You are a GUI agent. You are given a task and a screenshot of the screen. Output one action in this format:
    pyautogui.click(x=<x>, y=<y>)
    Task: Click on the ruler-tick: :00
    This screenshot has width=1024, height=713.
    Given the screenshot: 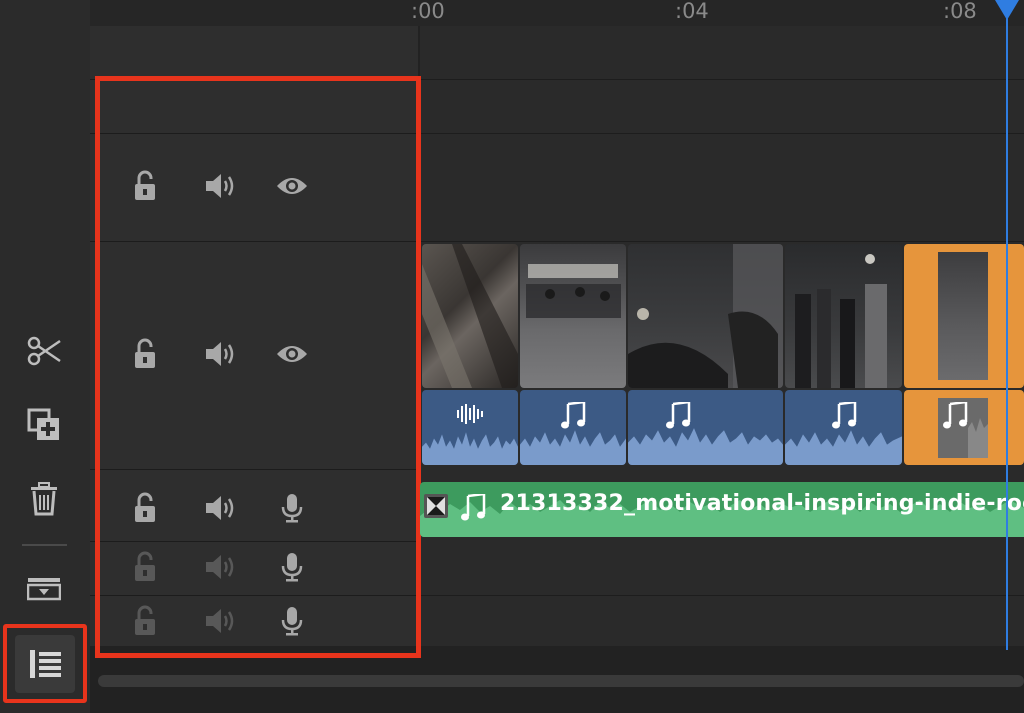 What is the action you would take?
    pyautogui.click(x=428, y=11)
    